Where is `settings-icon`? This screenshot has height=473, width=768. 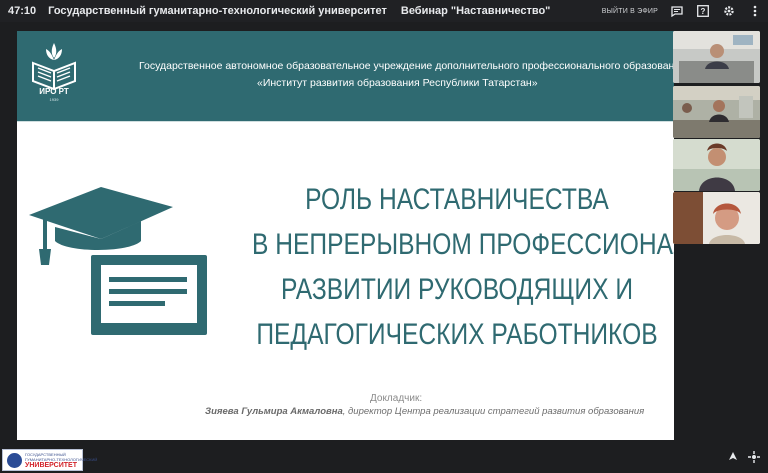 settings-icon is located at coordinates (729, 11).